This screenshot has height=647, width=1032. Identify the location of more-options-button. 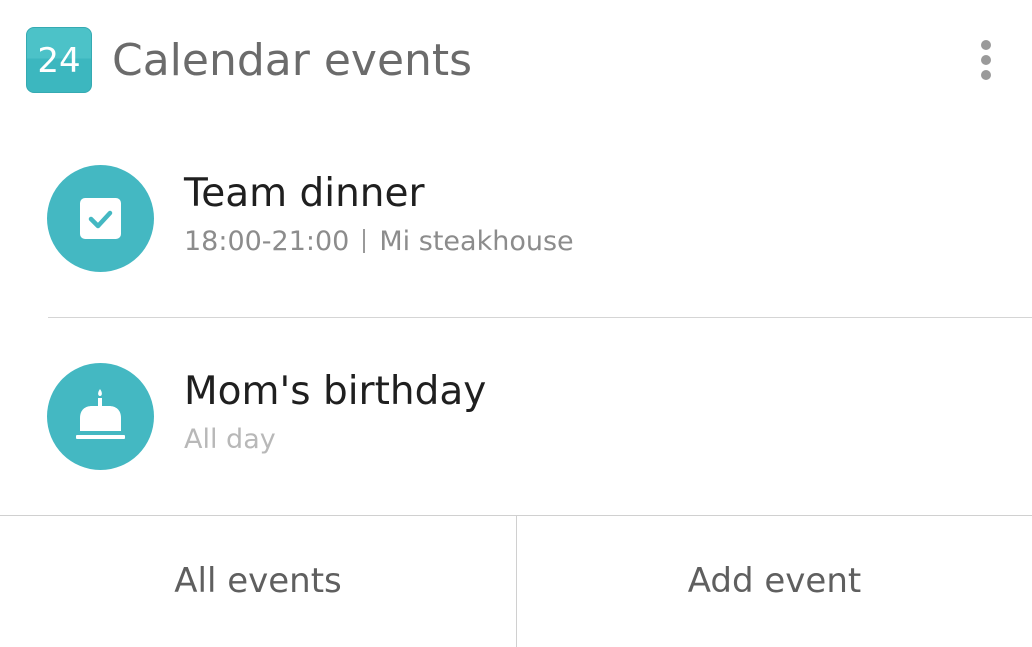
(986, 60).